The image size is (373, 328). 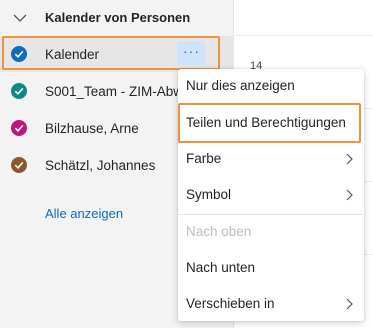 I want to click on selection-highlight, so click(x=111, y=53).